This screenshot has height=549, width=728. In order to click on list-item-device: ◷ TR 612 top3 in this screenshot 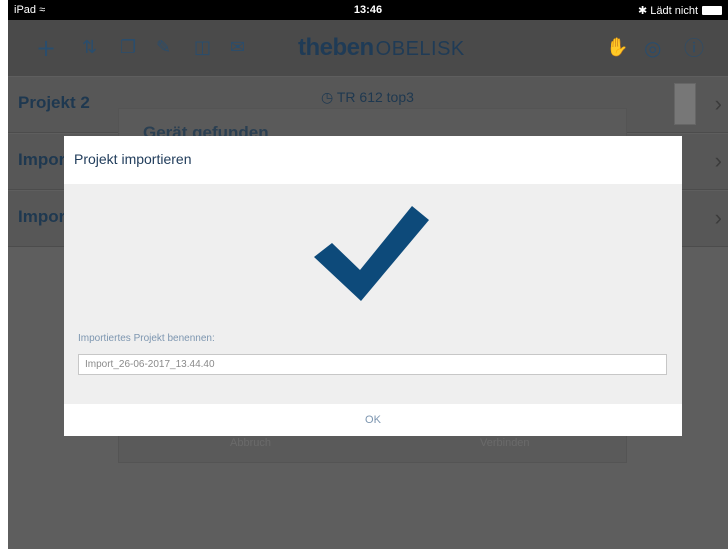, I will do `click(367, 97)`.